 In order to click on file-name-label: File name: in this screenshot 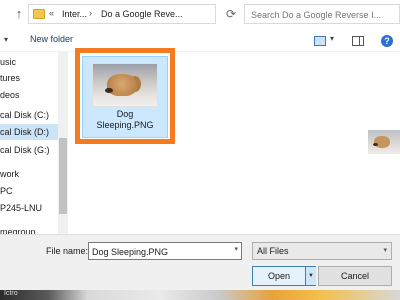, I will do `click(67, 251)`.